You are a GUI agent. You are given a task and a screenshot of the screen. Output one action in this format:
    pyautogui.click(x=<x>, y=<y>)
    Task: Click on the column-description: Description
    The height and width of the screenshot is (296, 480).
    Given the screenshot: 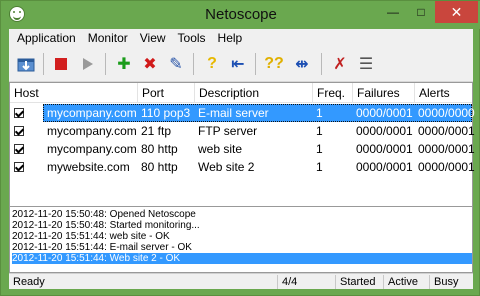 What is the action you would take?
    pyautogui.click(x=254, y=93)
    